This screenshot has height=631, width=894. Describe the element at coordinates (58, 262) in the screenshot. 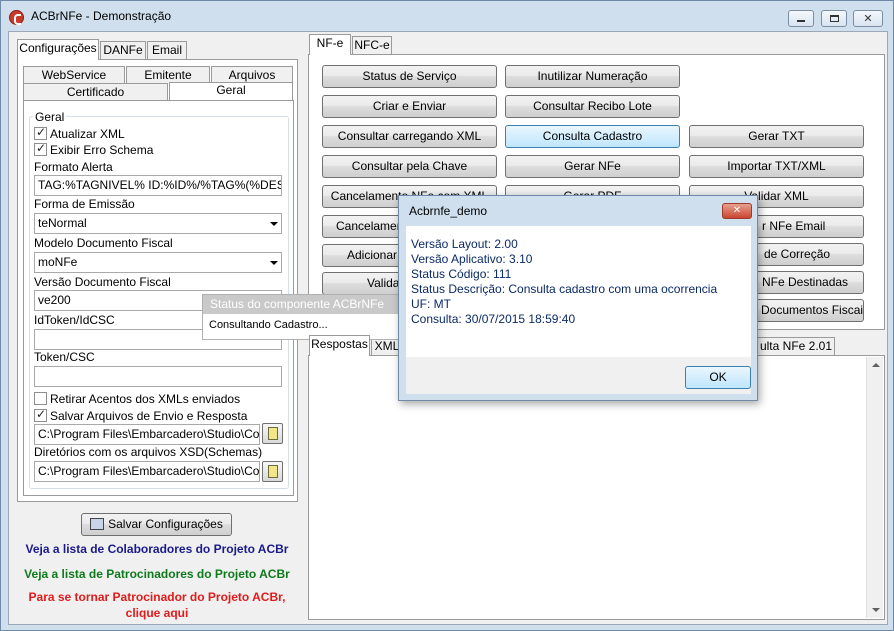

I see `modelo-value: moNFe` at that location.